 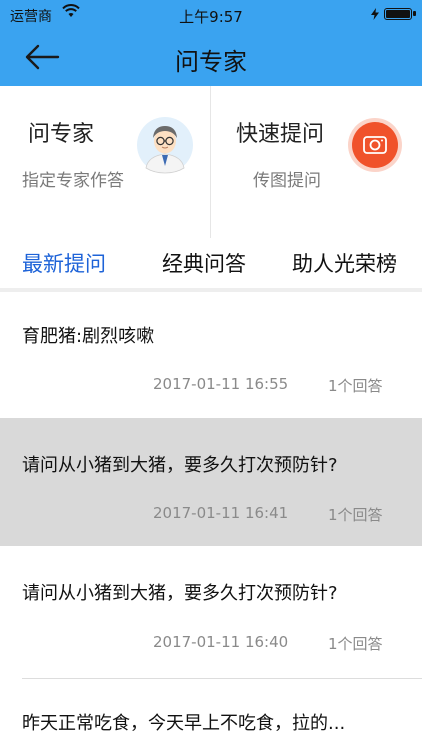 I want to click on top-bar: 运营商 上午9:57 问专家, so click(x=211, y=43).